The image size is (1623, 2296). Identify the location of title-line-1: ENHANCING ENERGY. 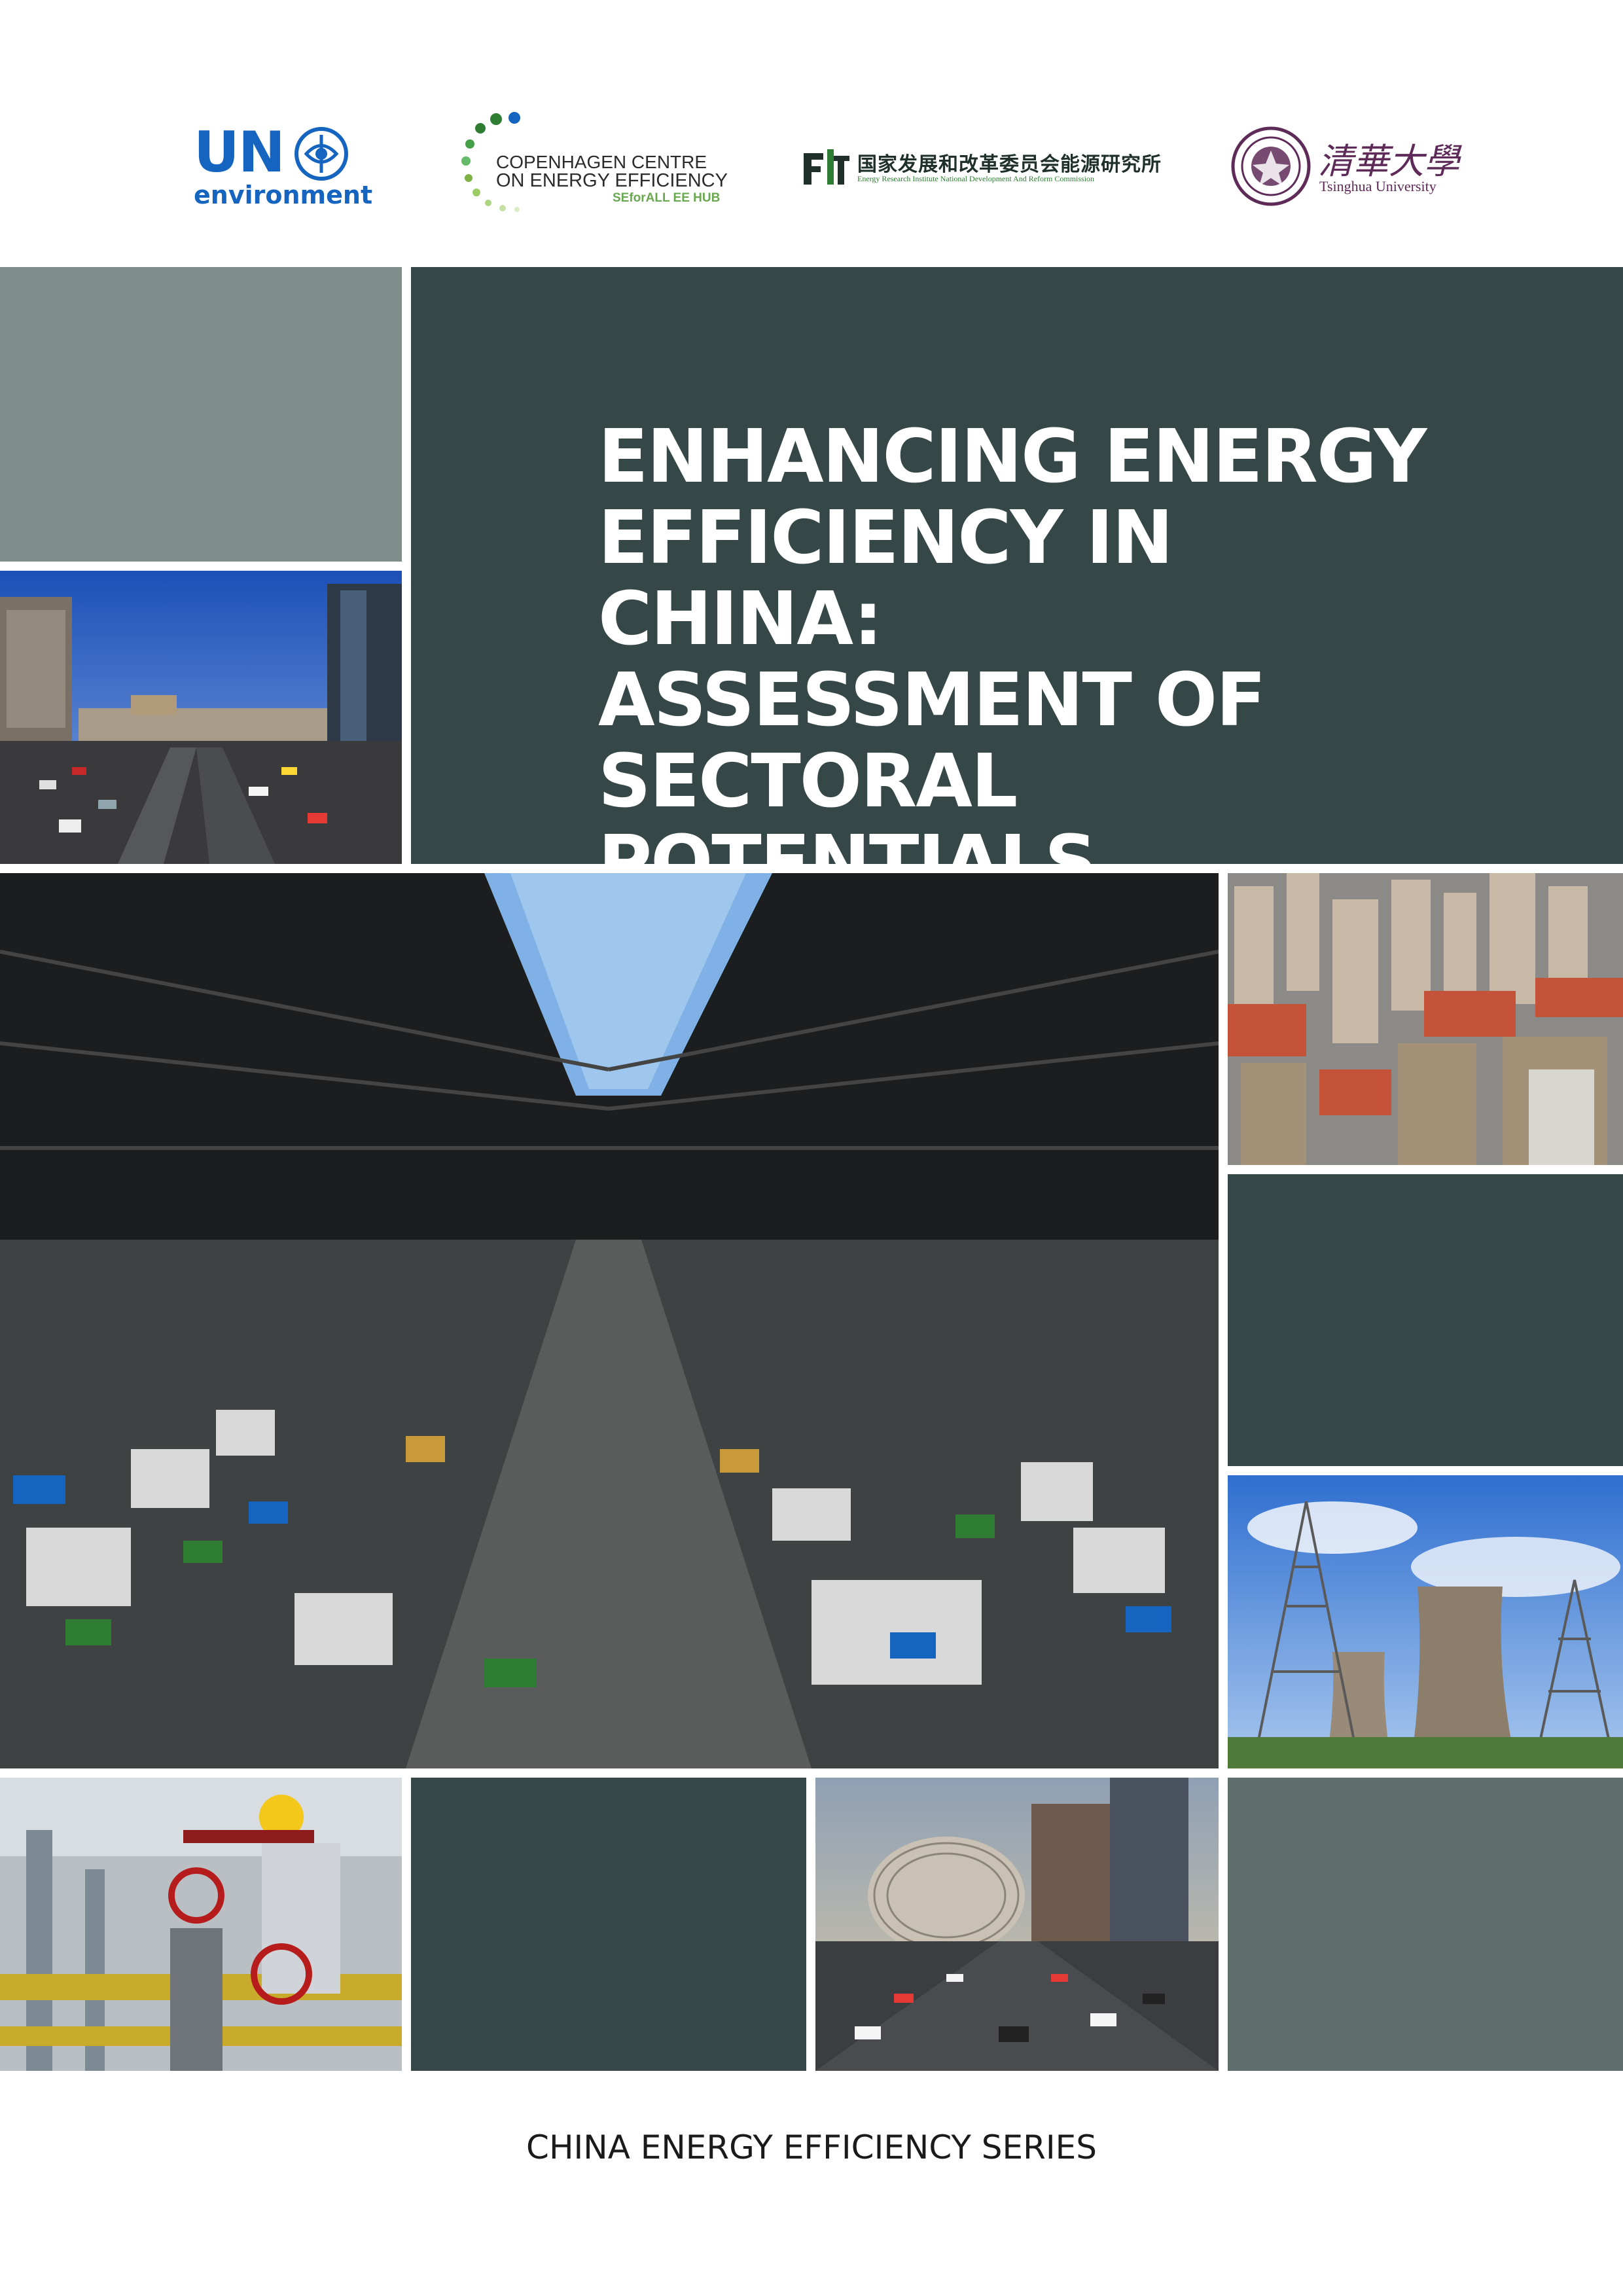
(1013, 456).